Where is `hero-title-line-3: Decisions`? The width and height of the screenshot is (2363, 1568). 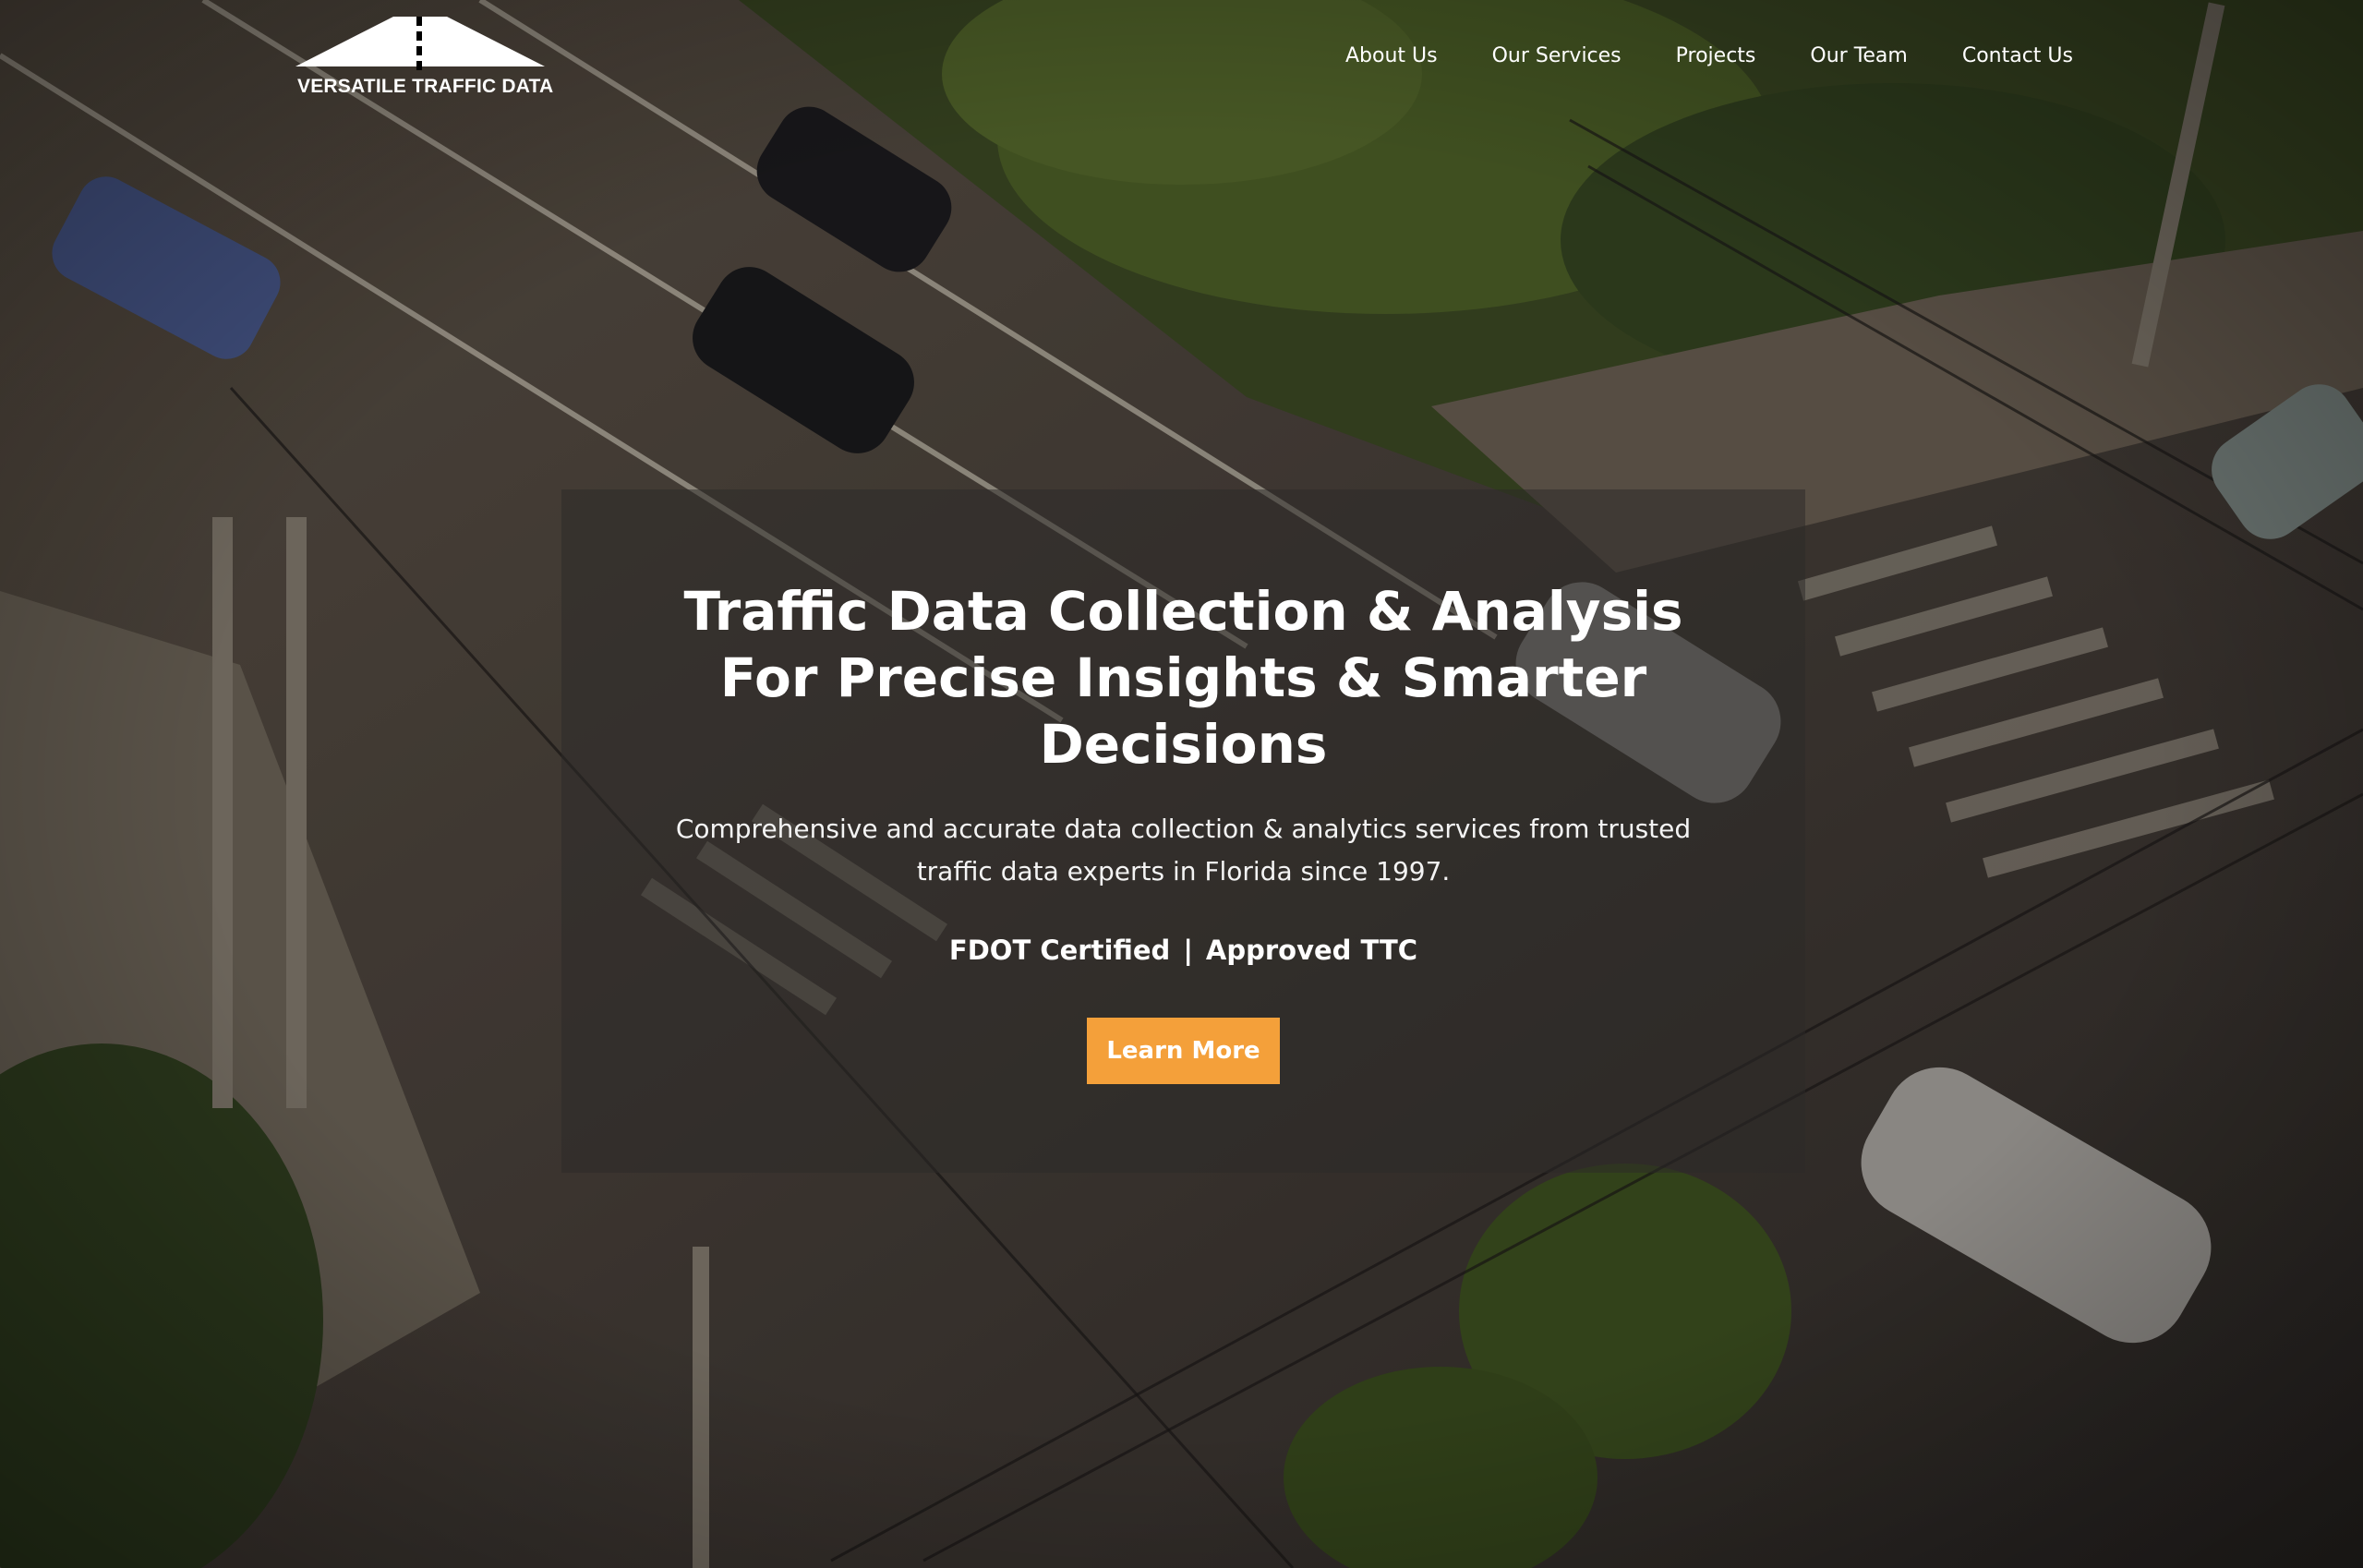 hero-title-line-3: Decisions is located at coordinates (1183, 745).